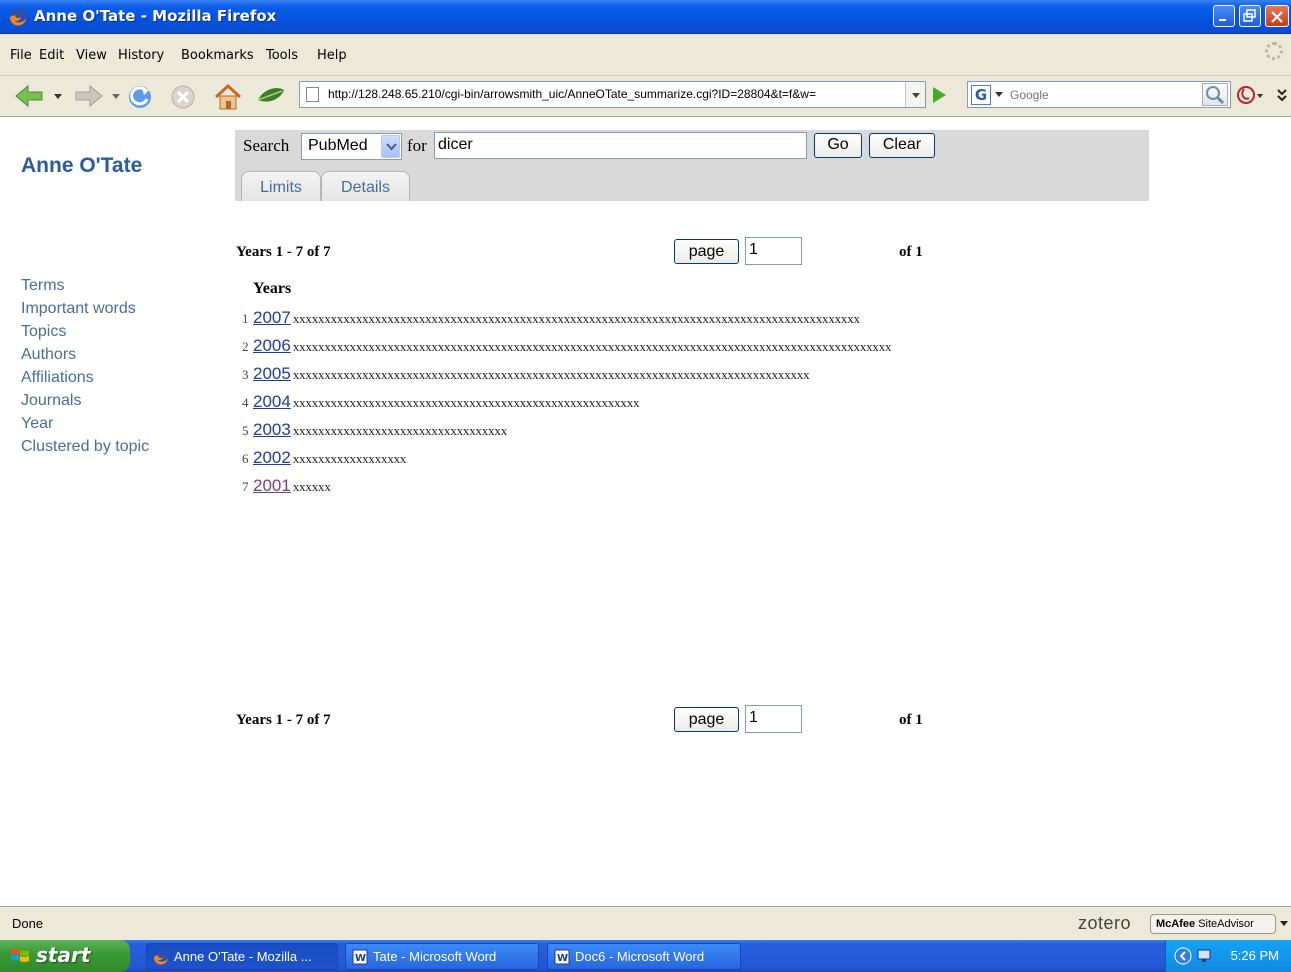  What do you see at coordinates (272, 401) in the screenshot?
I see `year-link: 2004` at bounding box center [272, 401].